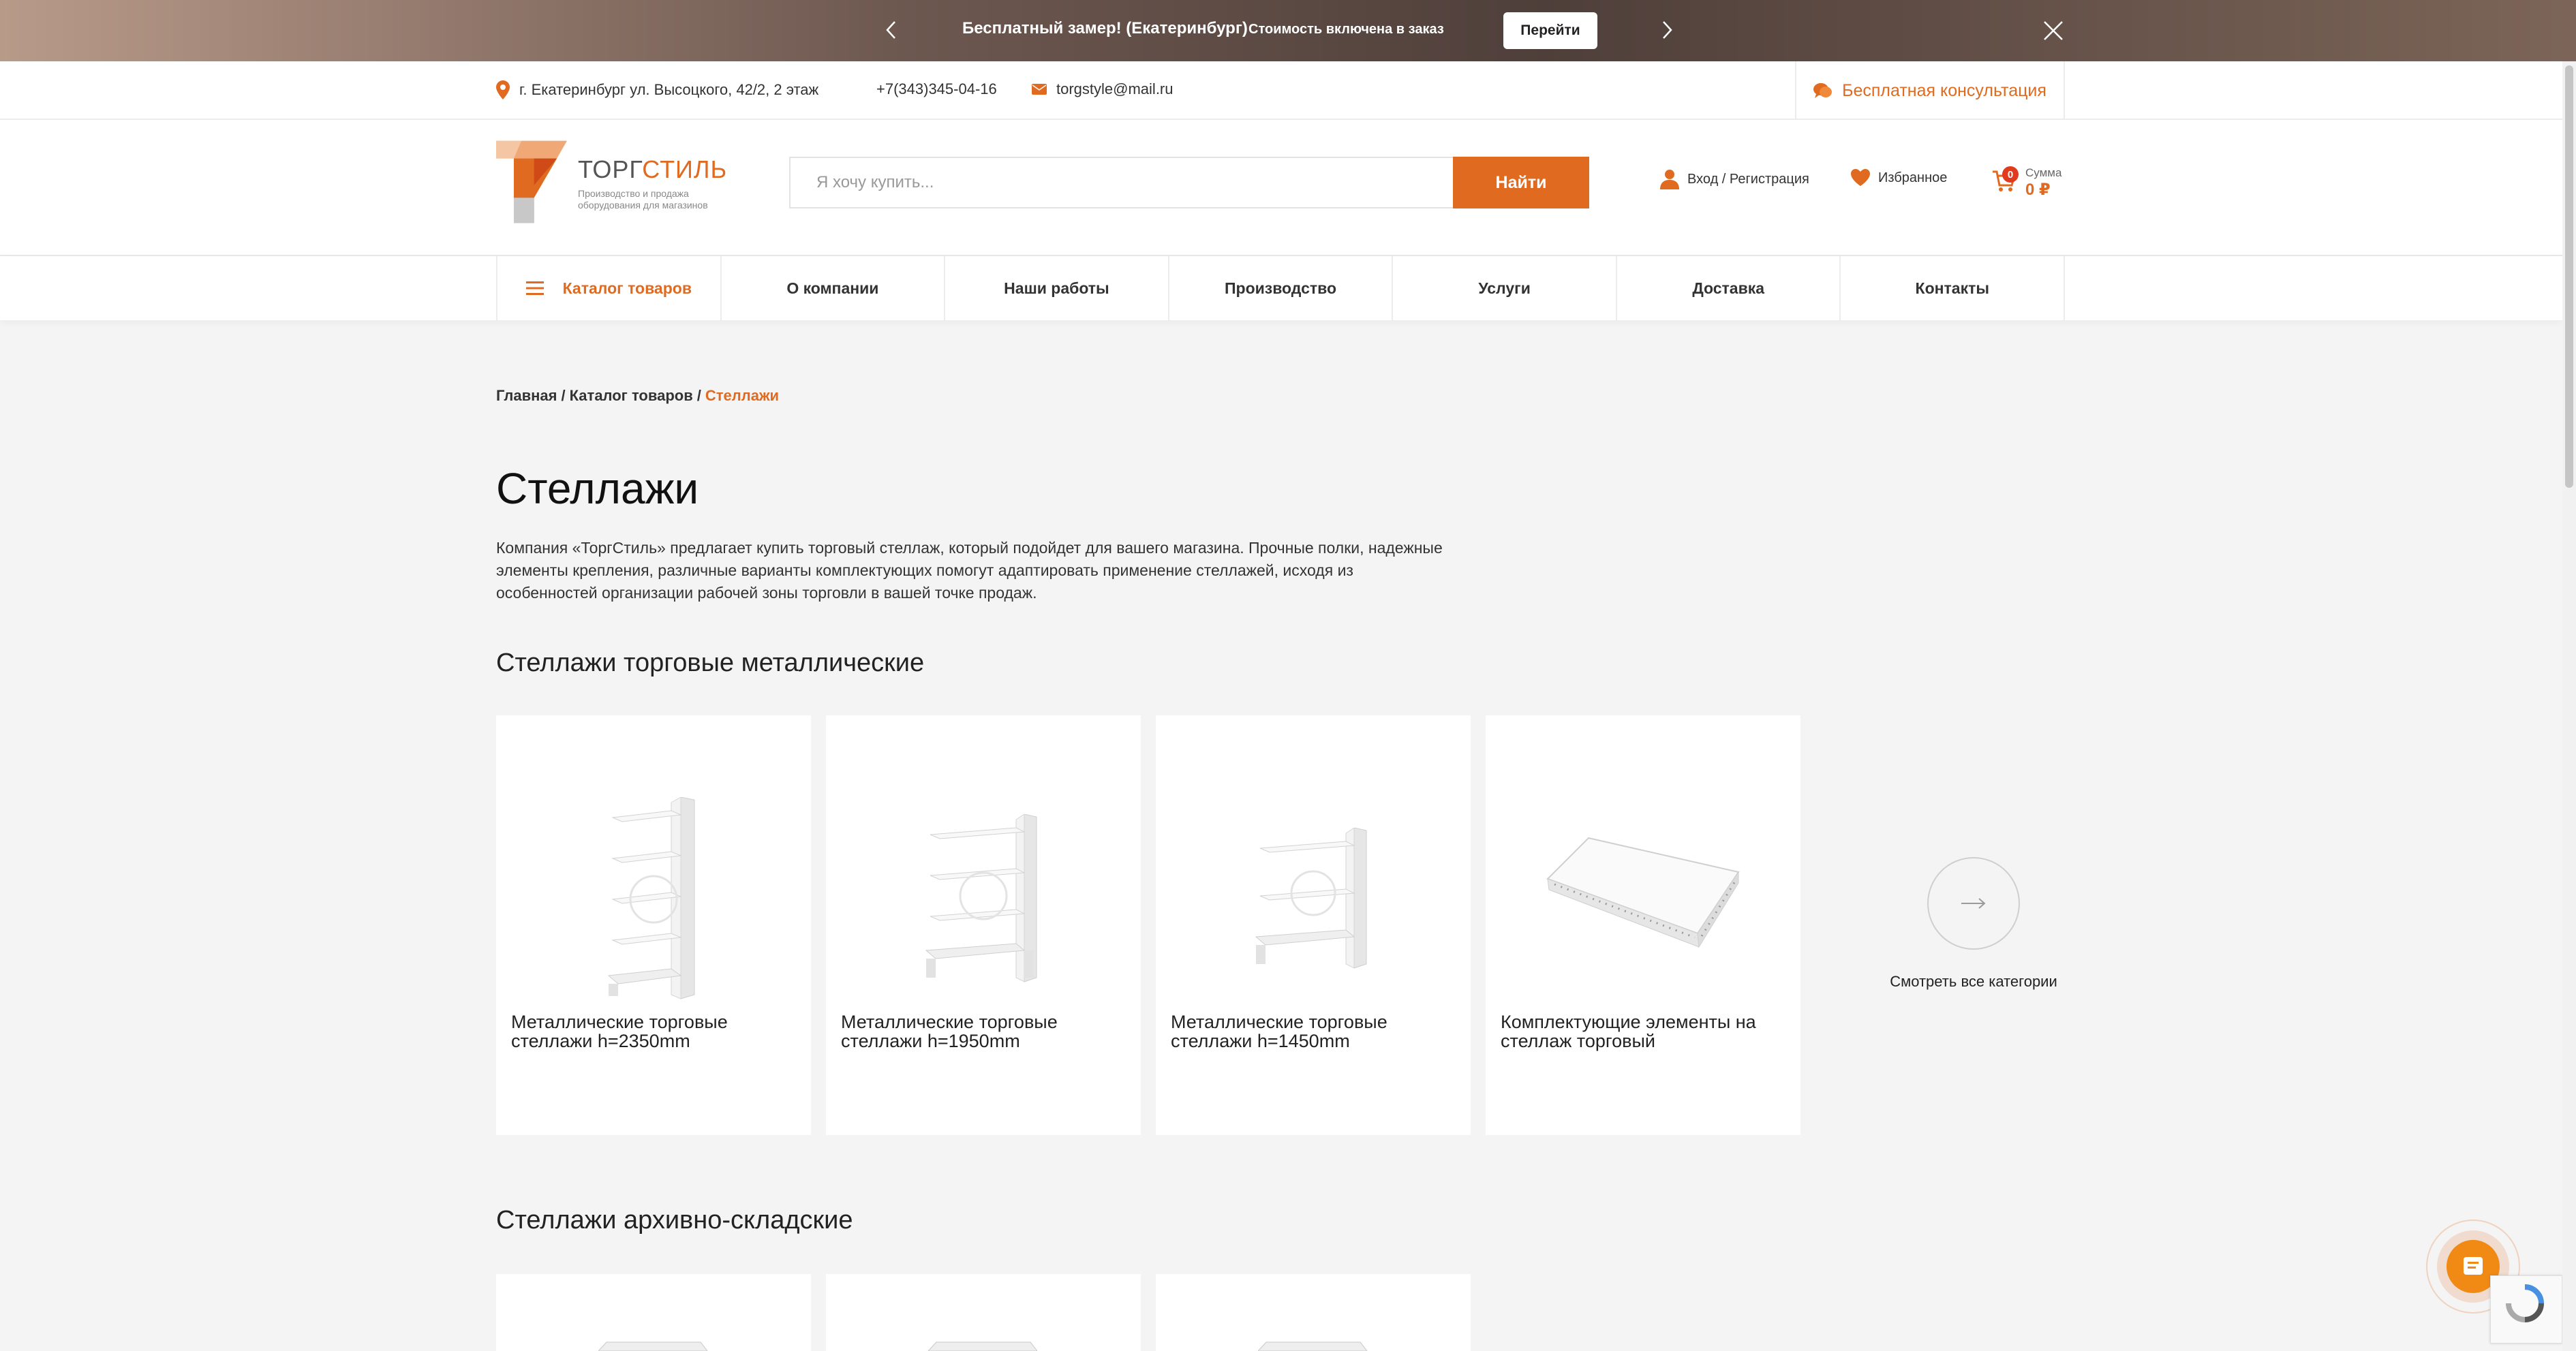 The image size is (2576, 1351). Describe the element at coordinates (1667, 30) in the screenshot. I see `promo-next-arrow-icon` at that location.